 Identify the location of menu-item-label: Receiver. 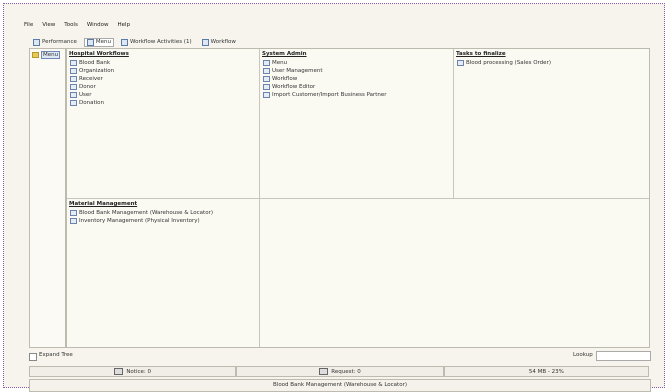
(91, 79).